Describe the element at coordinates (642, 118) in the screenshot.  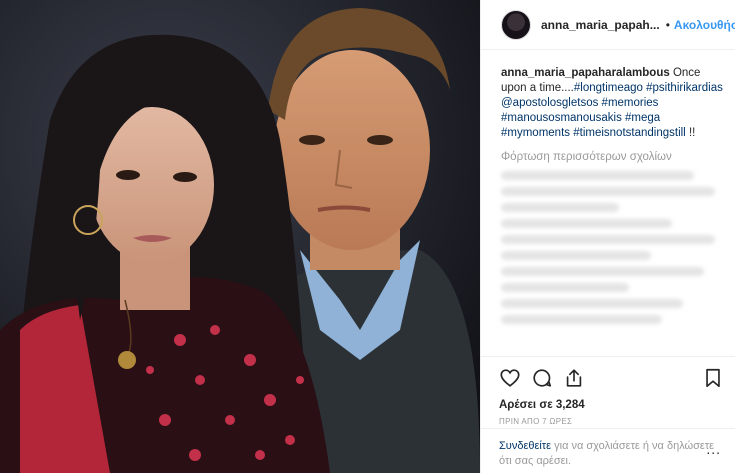
I see `hashtag-mega: #mega` at that location.